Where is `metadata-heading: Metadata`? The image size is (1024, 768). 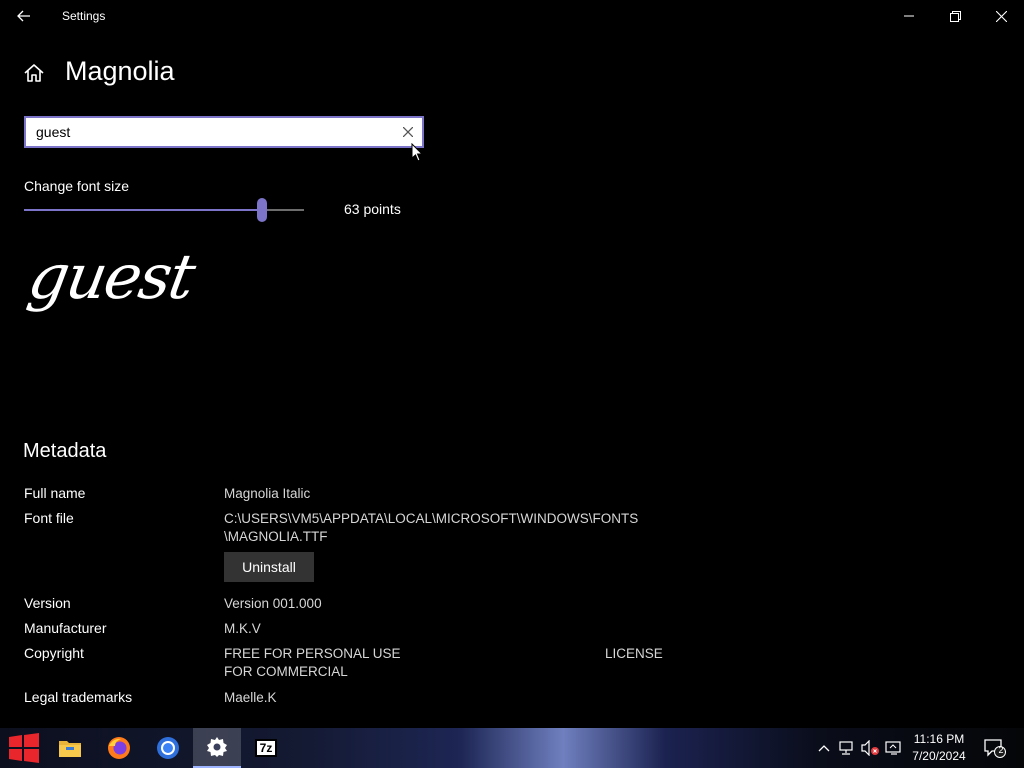 metadata-heading: Metadata is located at coordinates (65, 451).